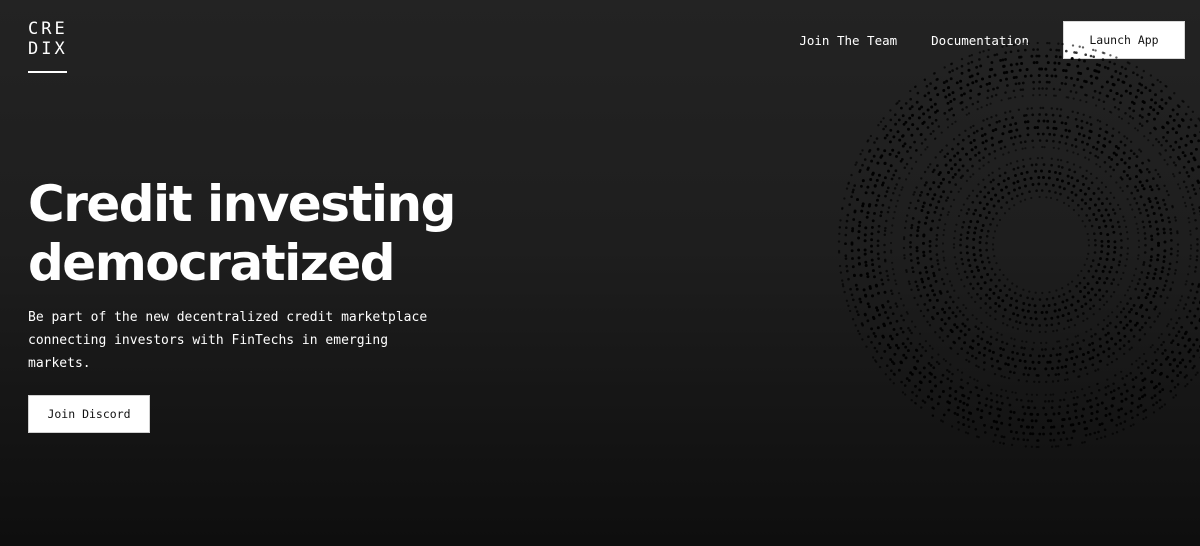 Image resolution: width=1200 pixels, height=546 pixels. Describe the element at coordinates (89, 414) in the screenshot. I see `join-discord-button: Join Discord` at that location.